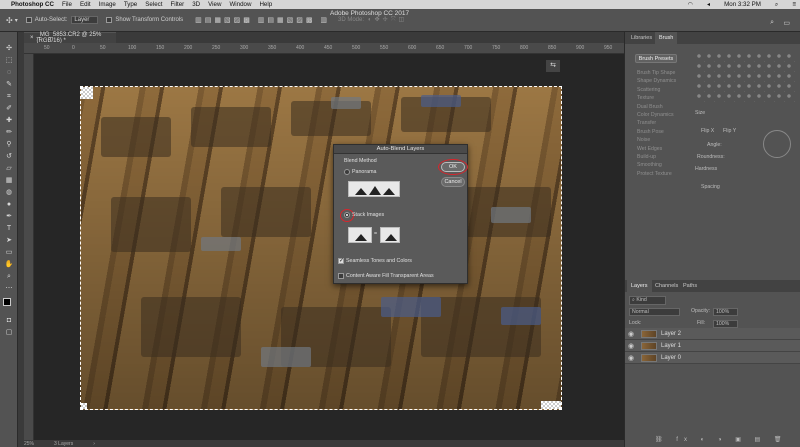 The width and height of the screenshot is (800, 447). Describe the element at coordinates (648, 90) in the screenshot. I see `brush-option-item: Scattering` at that location.